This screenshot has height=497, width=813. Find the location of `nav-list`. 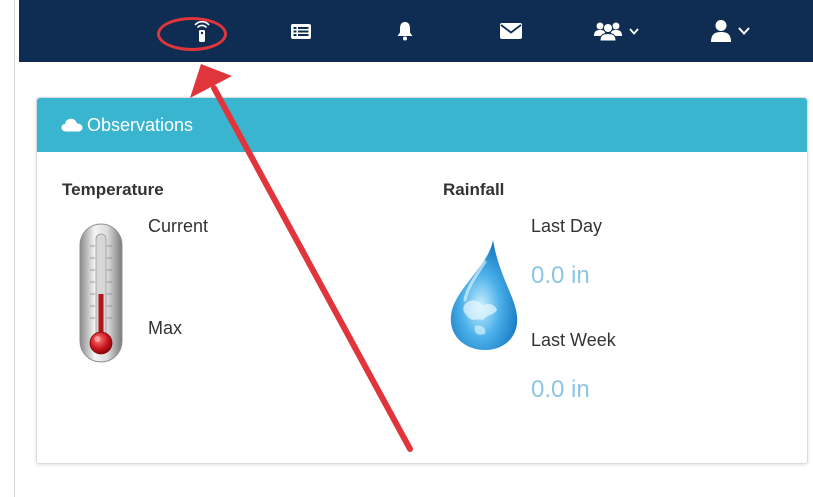

nav-list is located at coordinates (301, 31).